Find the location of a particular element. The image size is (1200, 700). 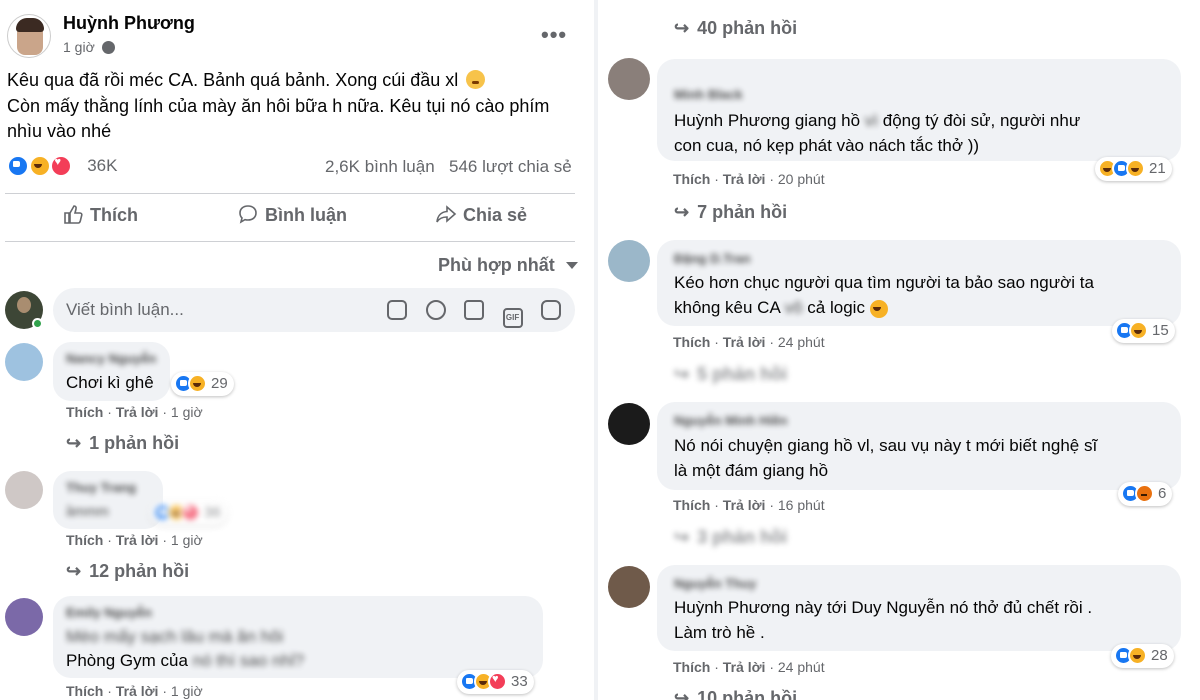

commenter-name: Minh Black is located at coordinates (708, 94).